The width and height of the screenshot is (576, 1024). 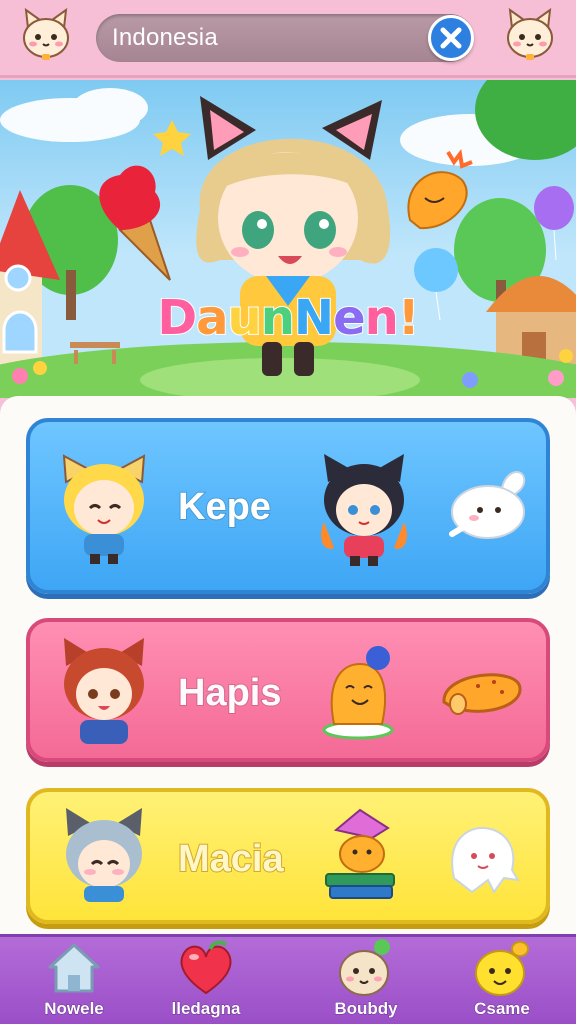 I want to click on nav-item-boubdy: Boubdy, so click(x=366, y=980).